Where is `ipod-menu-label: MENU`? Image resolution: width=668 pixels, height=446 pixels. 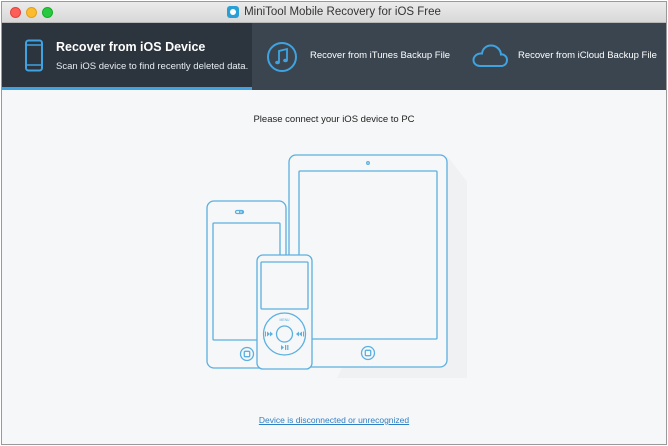 ipod-menu-label: MENU is located at coordinates (285, 320).